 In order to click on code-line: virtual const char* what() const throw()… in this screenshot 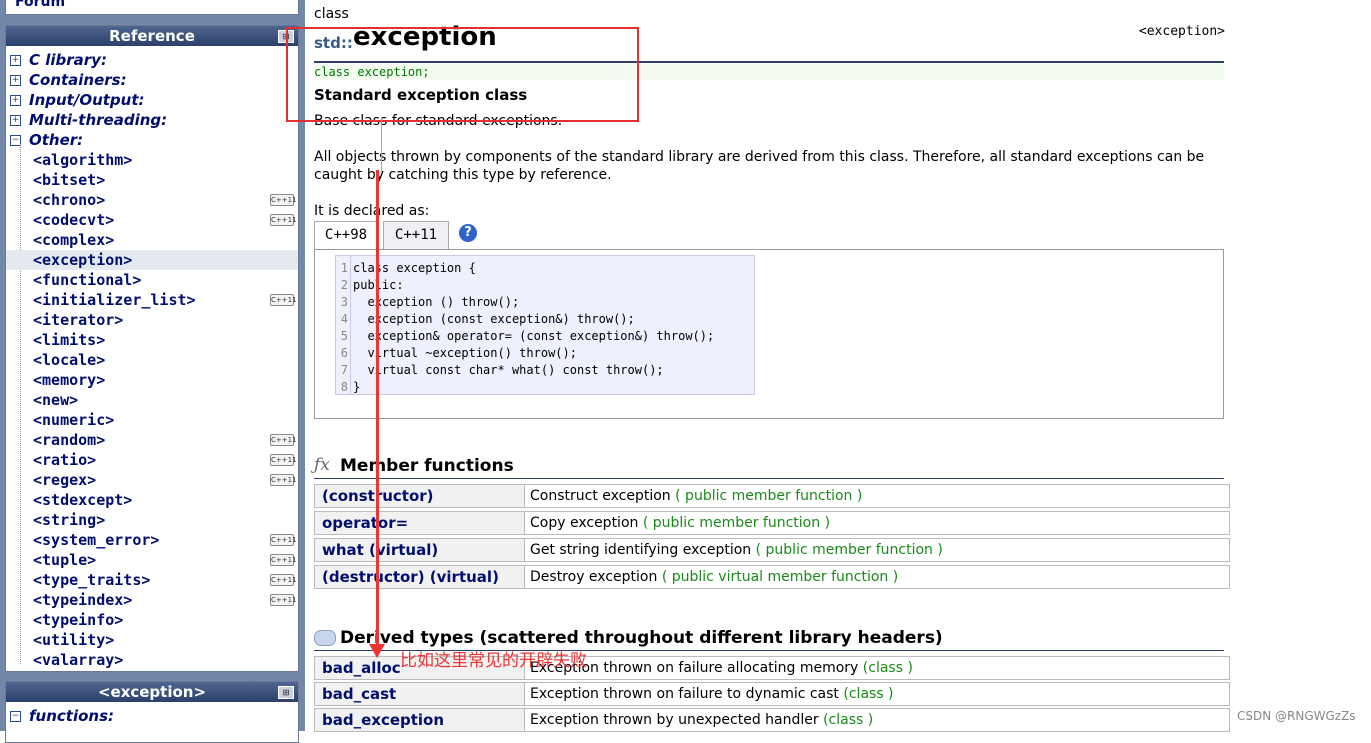, I will do `click(508, 370)`.